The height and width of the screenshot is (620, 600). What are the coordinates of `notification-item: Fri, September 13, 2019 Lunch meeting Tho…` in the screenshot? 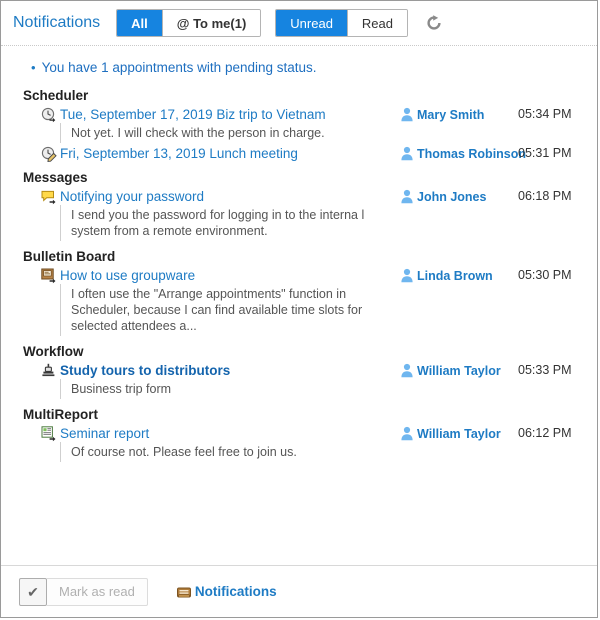 It's located at (304, 153).